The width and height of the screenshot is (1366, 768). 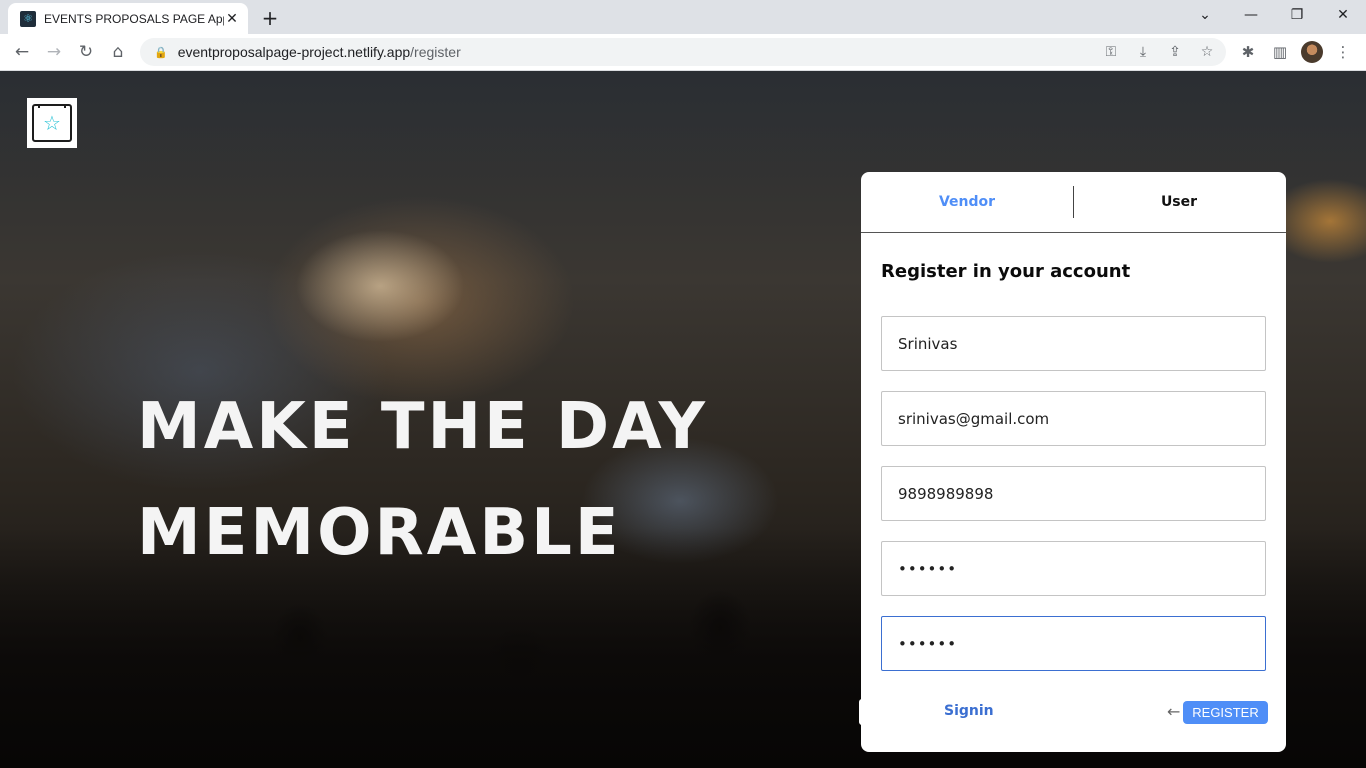 What do you see at coordinates (1175, 52) in the screenshot?
I see `share-icon: ⇪` at bounding box center [1175, 52].